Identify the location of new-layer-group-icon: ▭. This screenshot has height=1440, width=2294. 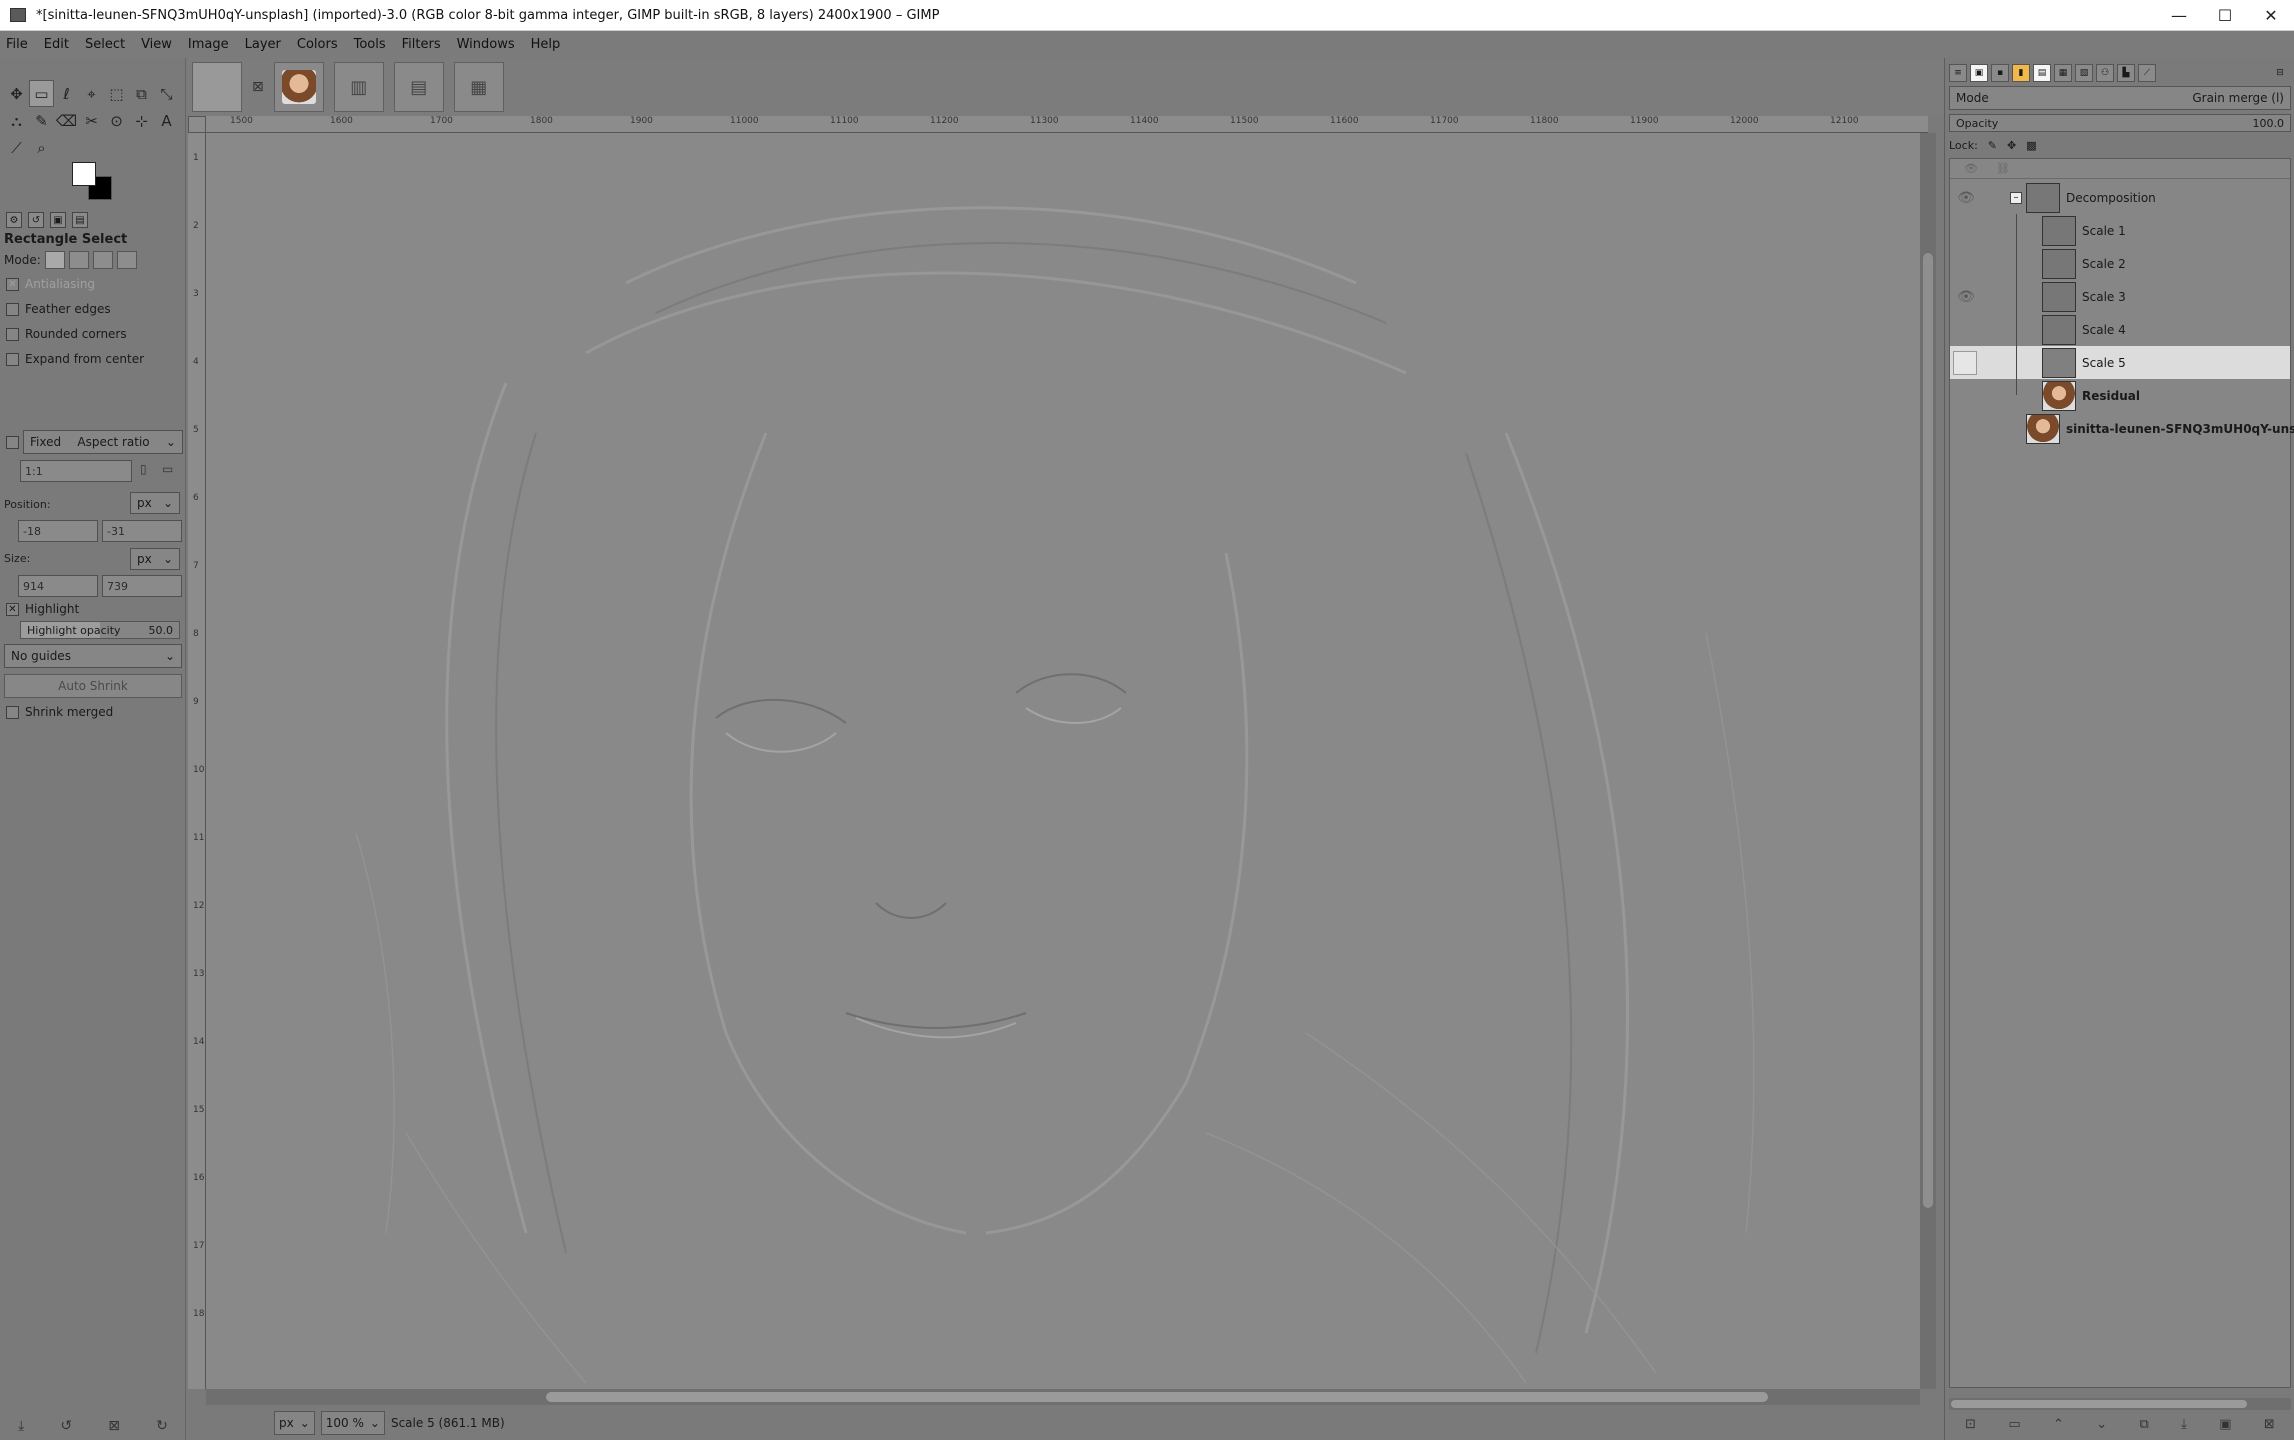
(2014, 1424).